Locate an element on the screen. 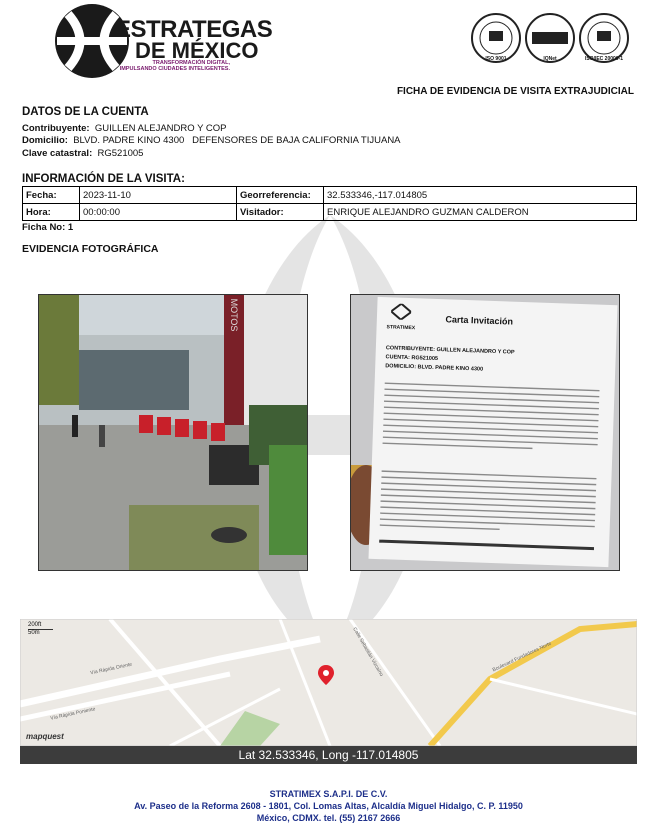 Image resolution: width=657 pixels, height=825 pixels. letter-brand-name: STRATIMEX is located at coordinates (401, 328).